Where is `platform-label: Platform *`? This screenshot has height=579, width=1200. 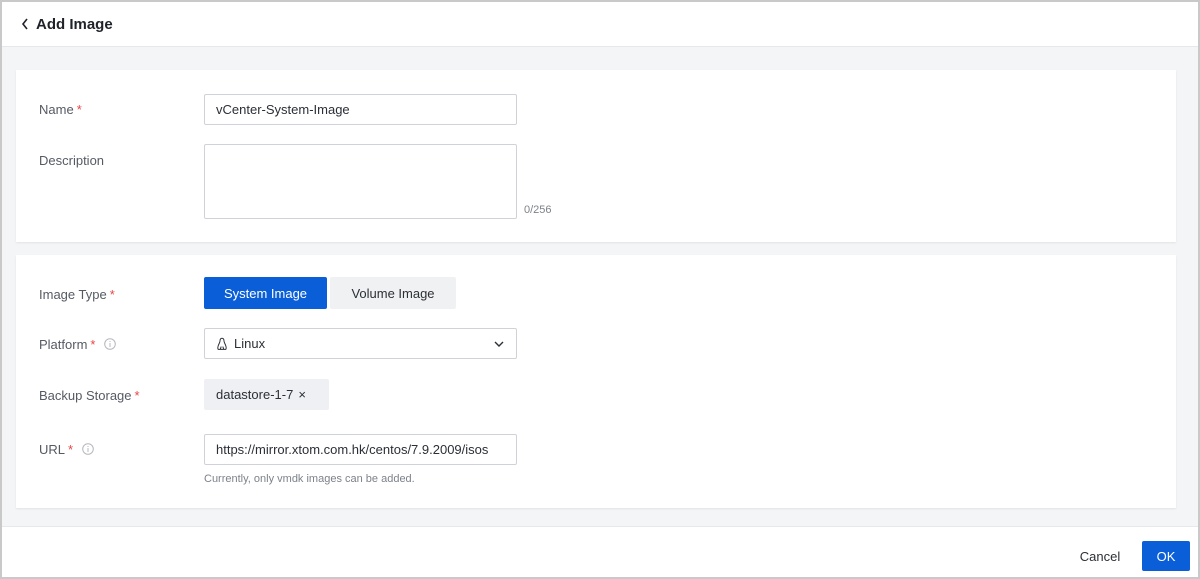
platform-label: Platform * is located at coordinates (77, 344).